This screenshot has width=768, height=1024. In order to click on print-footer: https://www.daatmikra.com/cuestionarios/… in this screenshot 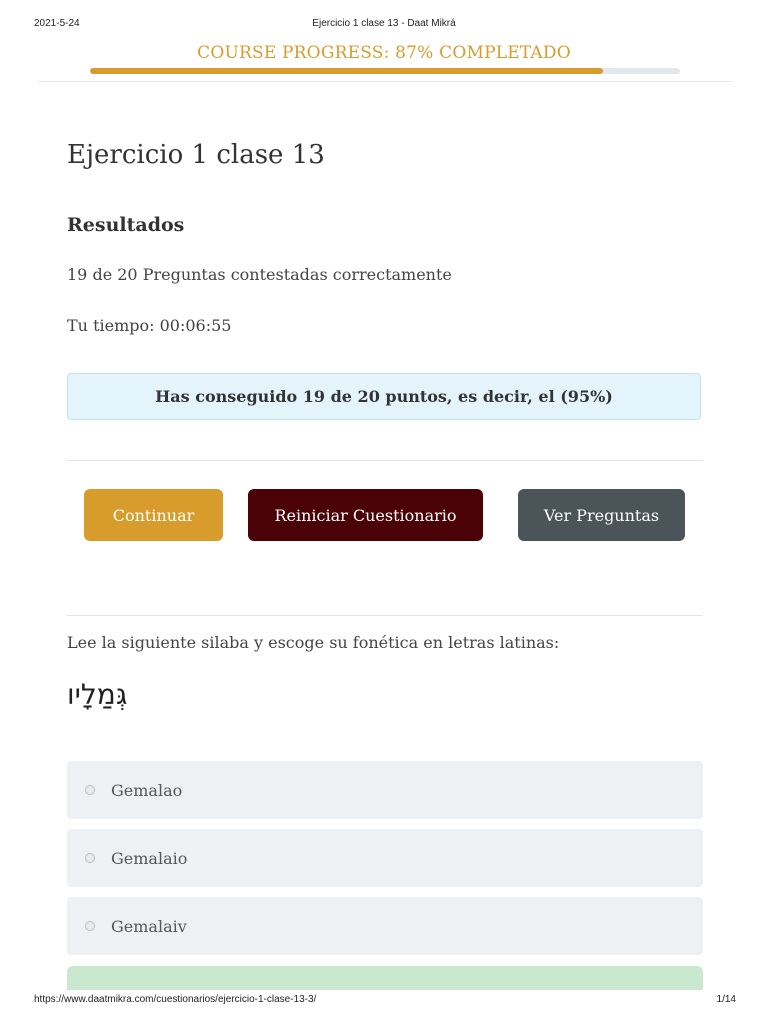, I will do `click(384, 1001)`.